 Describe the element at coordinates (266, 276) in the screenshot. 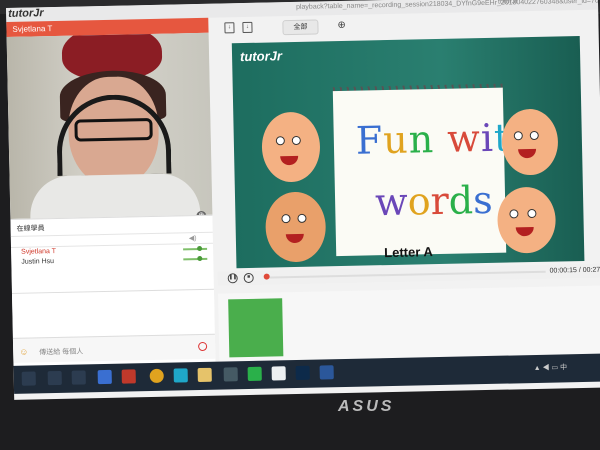

I see `seek-knob` at that location.